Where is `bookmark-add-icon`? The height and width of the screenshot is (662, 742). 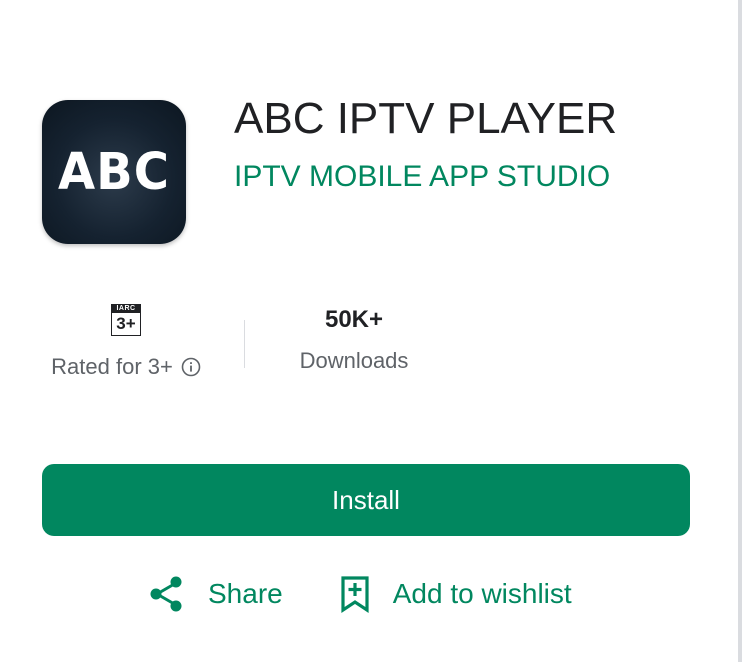
bookmark-add-icon is located at coordinates (355, 594).